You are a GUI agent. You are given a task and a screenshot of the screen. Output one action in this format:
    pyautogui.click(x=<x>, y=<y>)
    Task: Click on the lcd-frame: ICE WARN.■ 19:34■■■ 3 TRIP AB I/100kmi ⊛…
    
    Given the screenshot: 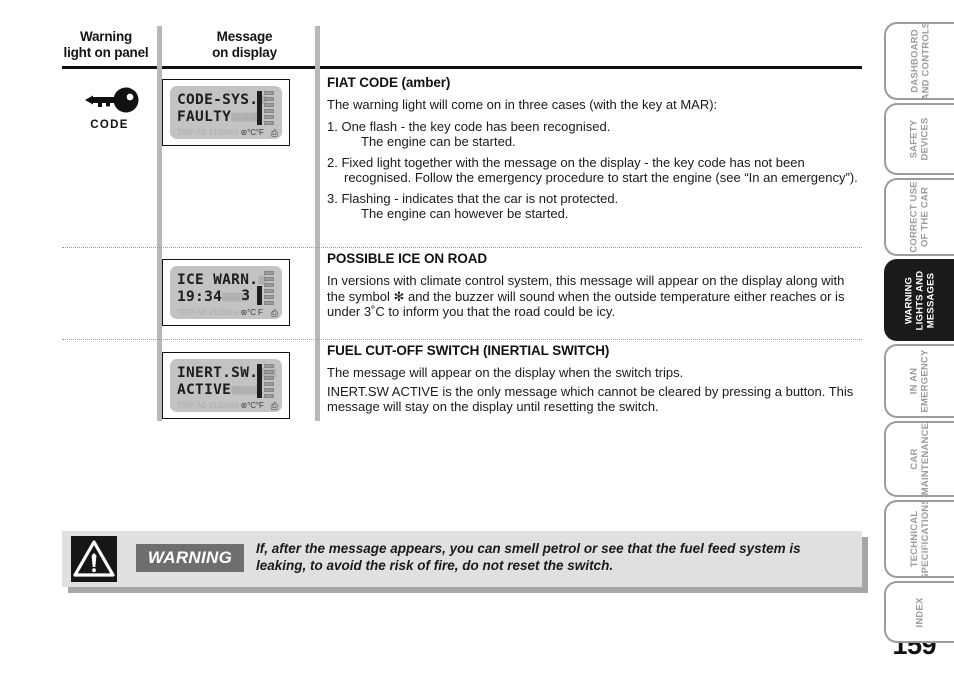 What is the action you would take?
    pyautogui.click(x=226, y=292)
    